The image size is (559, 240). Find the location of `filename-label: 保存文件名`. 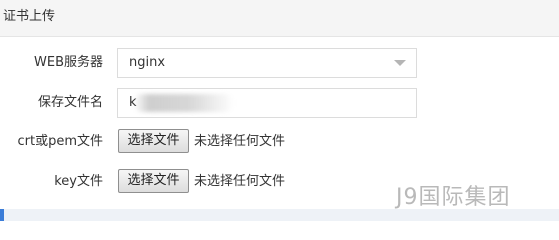

filename-label: 保存文件名 is located at coordinates (70, 102).